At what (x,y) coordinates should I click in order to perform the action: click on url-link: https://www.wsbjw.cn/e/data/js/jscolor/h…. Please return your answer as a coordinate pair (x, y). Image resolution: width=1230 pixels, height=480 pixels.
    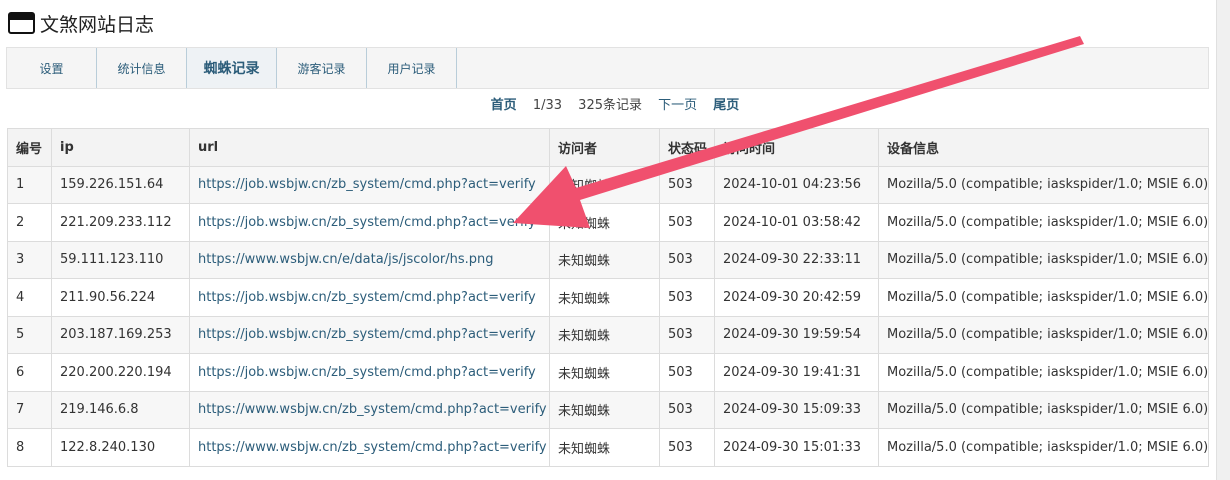
    Looking at the image, I should click on (369, 259).